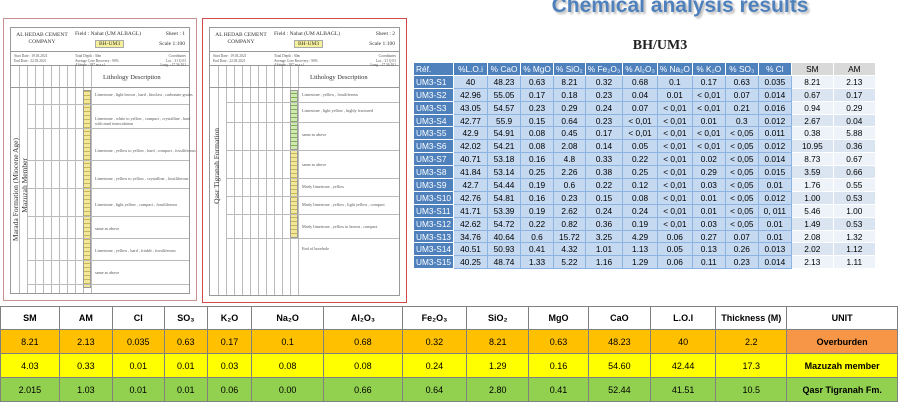 Image resolution: width=898 pixels, height=402 pixels. Describe the element at coordinates (812, 185) in the screenshot. I see `table-cell: 1.76` at that location.